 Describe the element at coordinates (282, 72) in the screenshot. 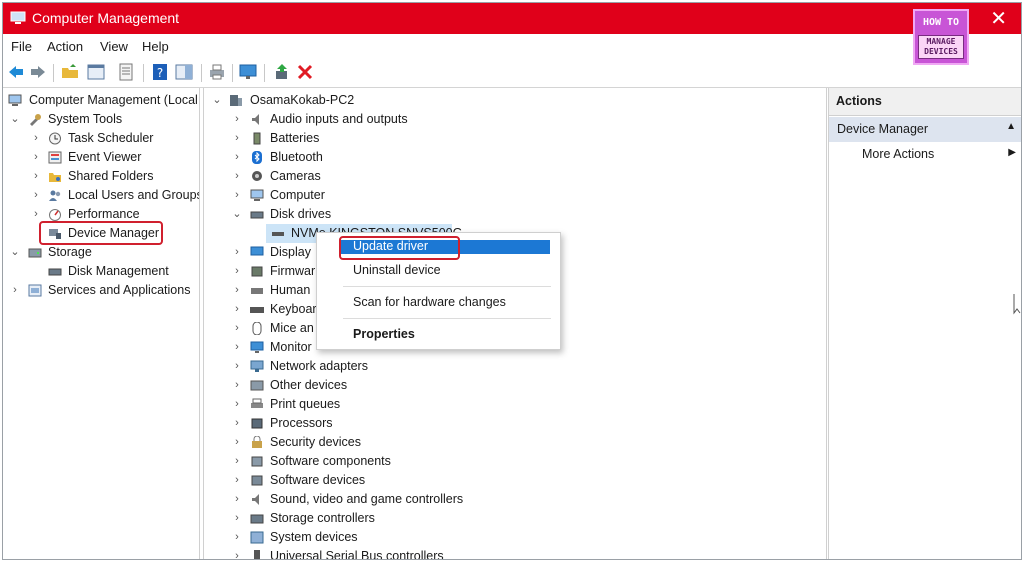

I see `update-driver-icon` at that location.